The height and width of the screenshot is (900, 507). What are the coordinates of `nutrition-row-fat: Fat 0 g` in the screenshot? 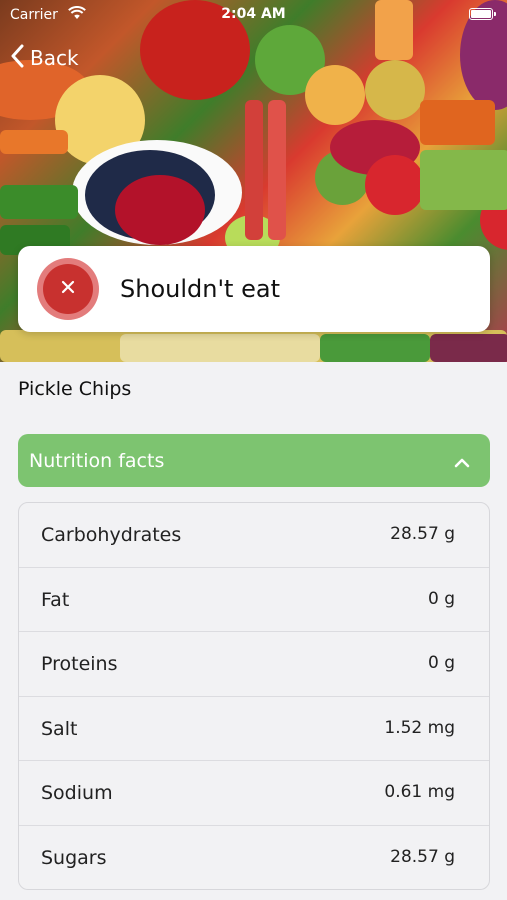 It's located at (254, 600).